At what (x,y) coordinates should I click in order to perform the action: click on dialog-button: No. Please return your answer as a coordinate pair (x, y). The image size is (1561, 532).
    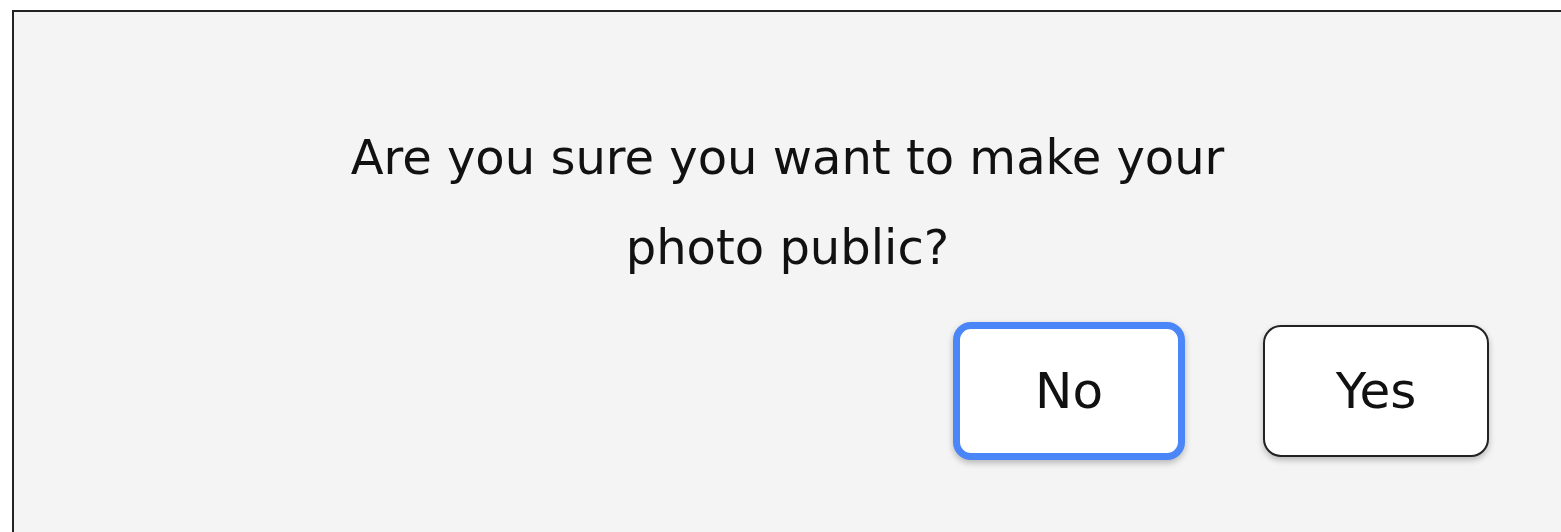
    Looking at the image, I should click on (1069, 391).